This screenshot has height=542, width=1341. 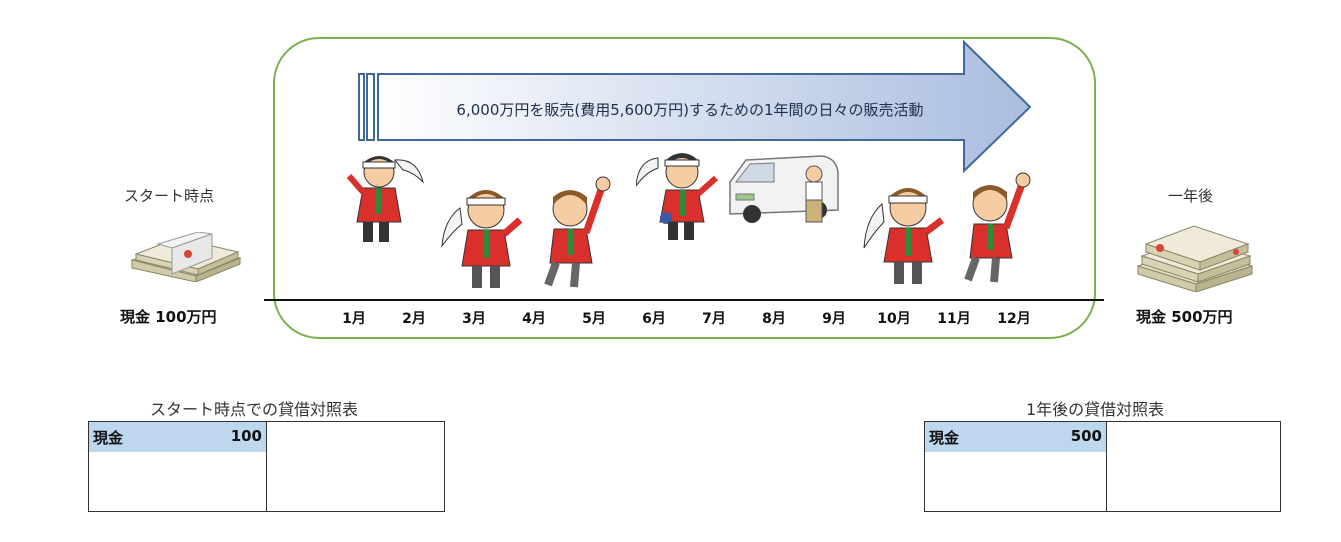 What do you see at coordinates (944, 438) in the screenshot?
I see `bs-end-item-label: 現金` at bounding box center [944, 438].